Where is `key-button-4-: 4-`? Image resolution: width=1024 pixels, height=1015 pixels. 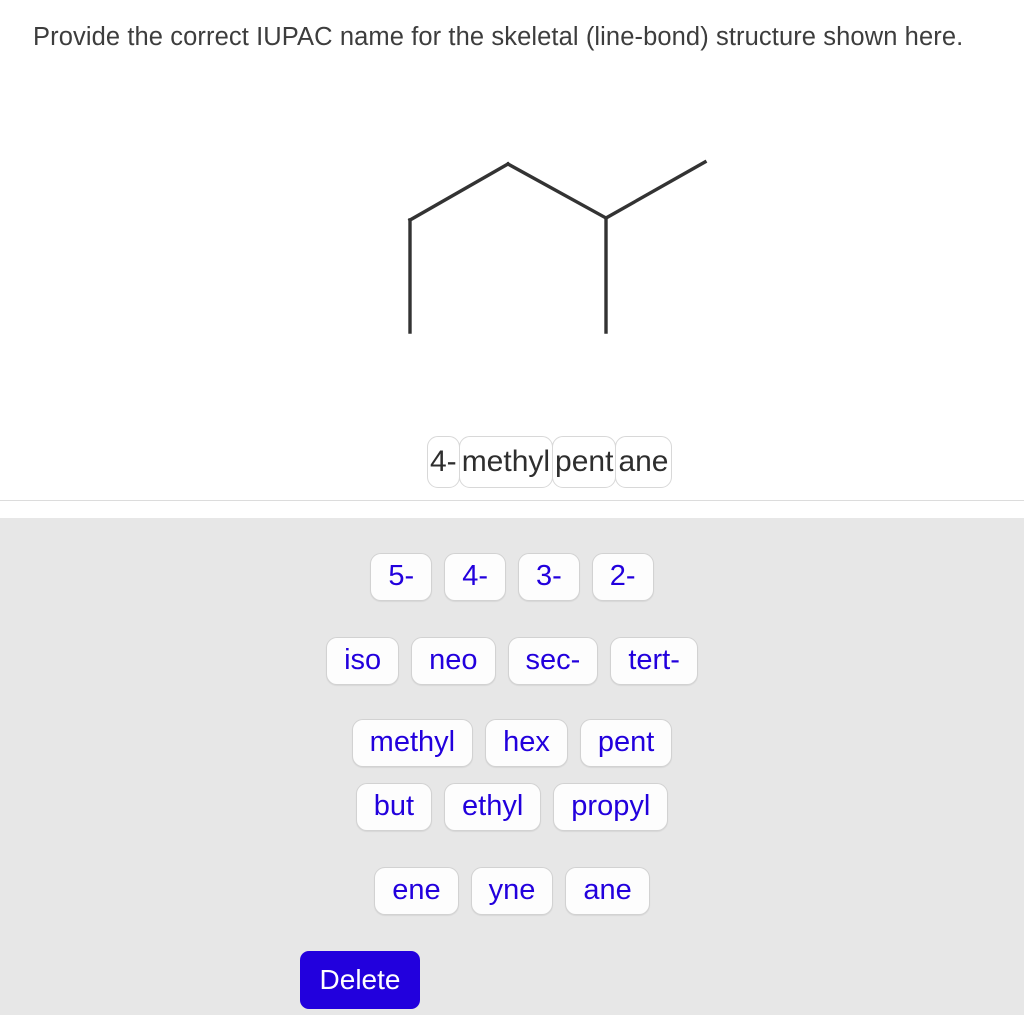 key-button-4-: 4- is located at coordinates (475, 577).